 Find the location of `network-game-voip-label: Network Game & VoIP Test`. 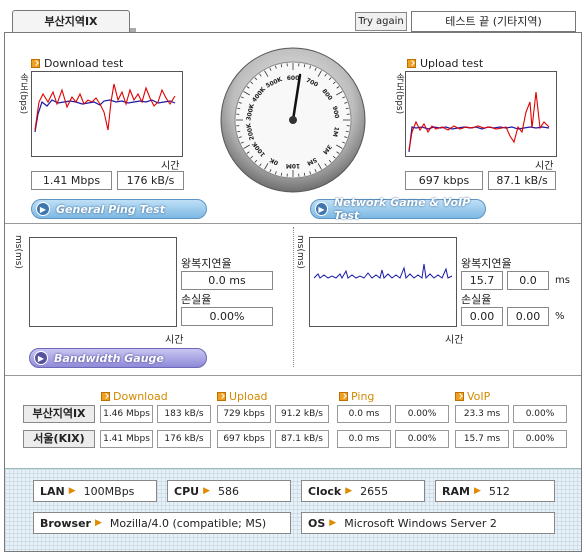

network-game-voip-label: Network Game & VoIP Test is located at coordinates (402, 209).